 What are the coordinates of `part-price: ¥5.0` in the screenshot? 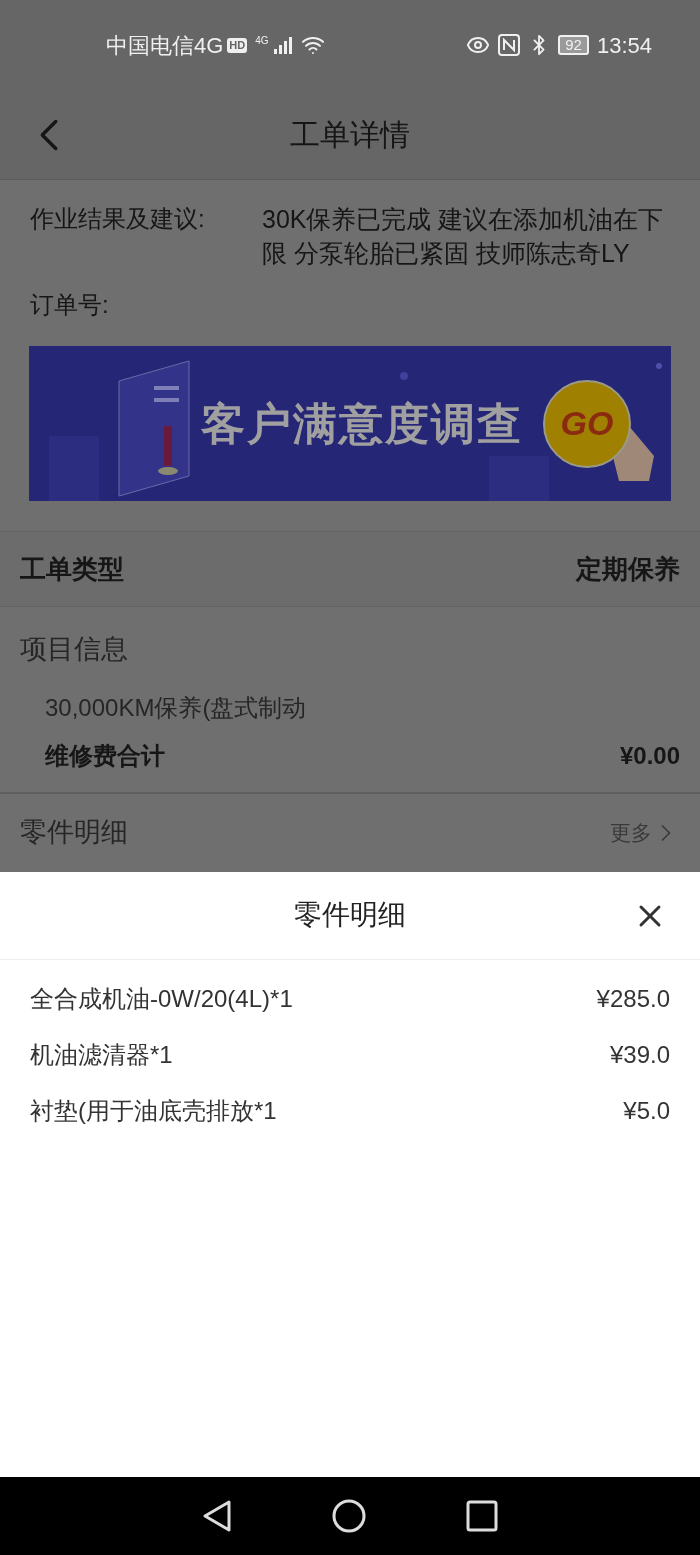 It's located at (646, 1110).